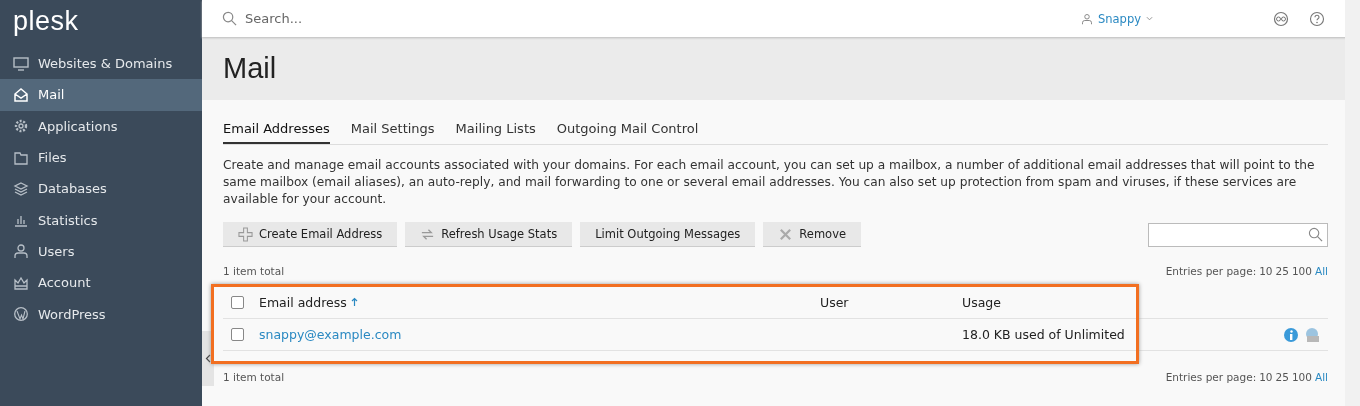 The width and height of the screenshot is (1360, 406). Describe the element at coordinates (769, 182) in the screenshot. I see `description-text: Create and manage email accounts associated with your domains. For each email account, you can set up a mailbox, a number of additional email addresses that will point to the same mailbox (email aliases), an auto-reply, and mail forwarding to one or several email addresses. You can also set up protection from spam and viruses, if these services are available for your account.` at that location.